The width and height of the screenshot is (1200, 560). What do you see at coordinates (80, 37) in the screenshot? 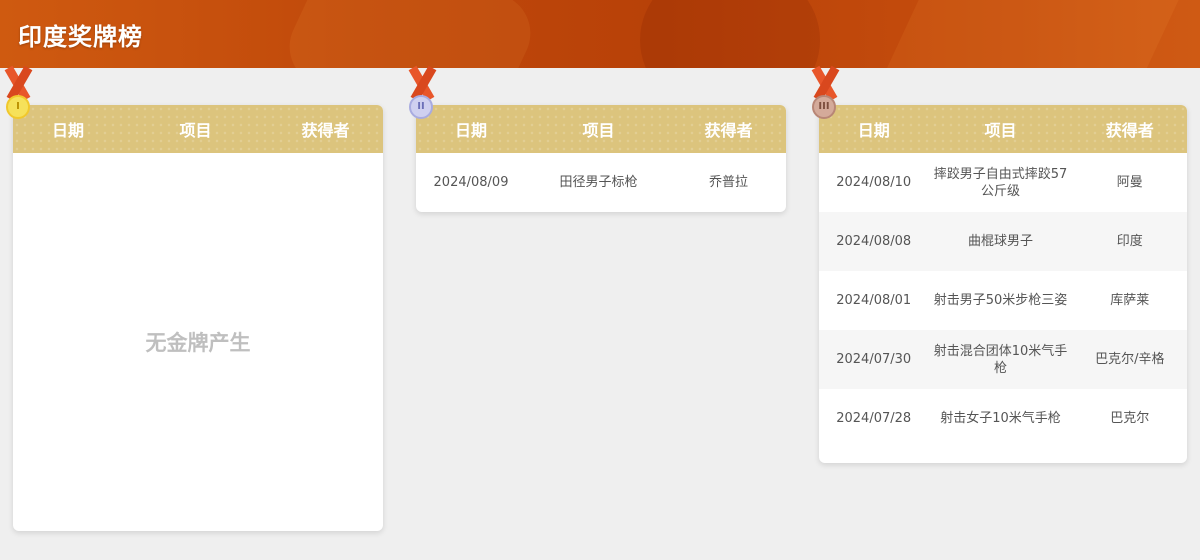
I see `page-title: 印度奖牌榜` at bounding box center [80, 37].